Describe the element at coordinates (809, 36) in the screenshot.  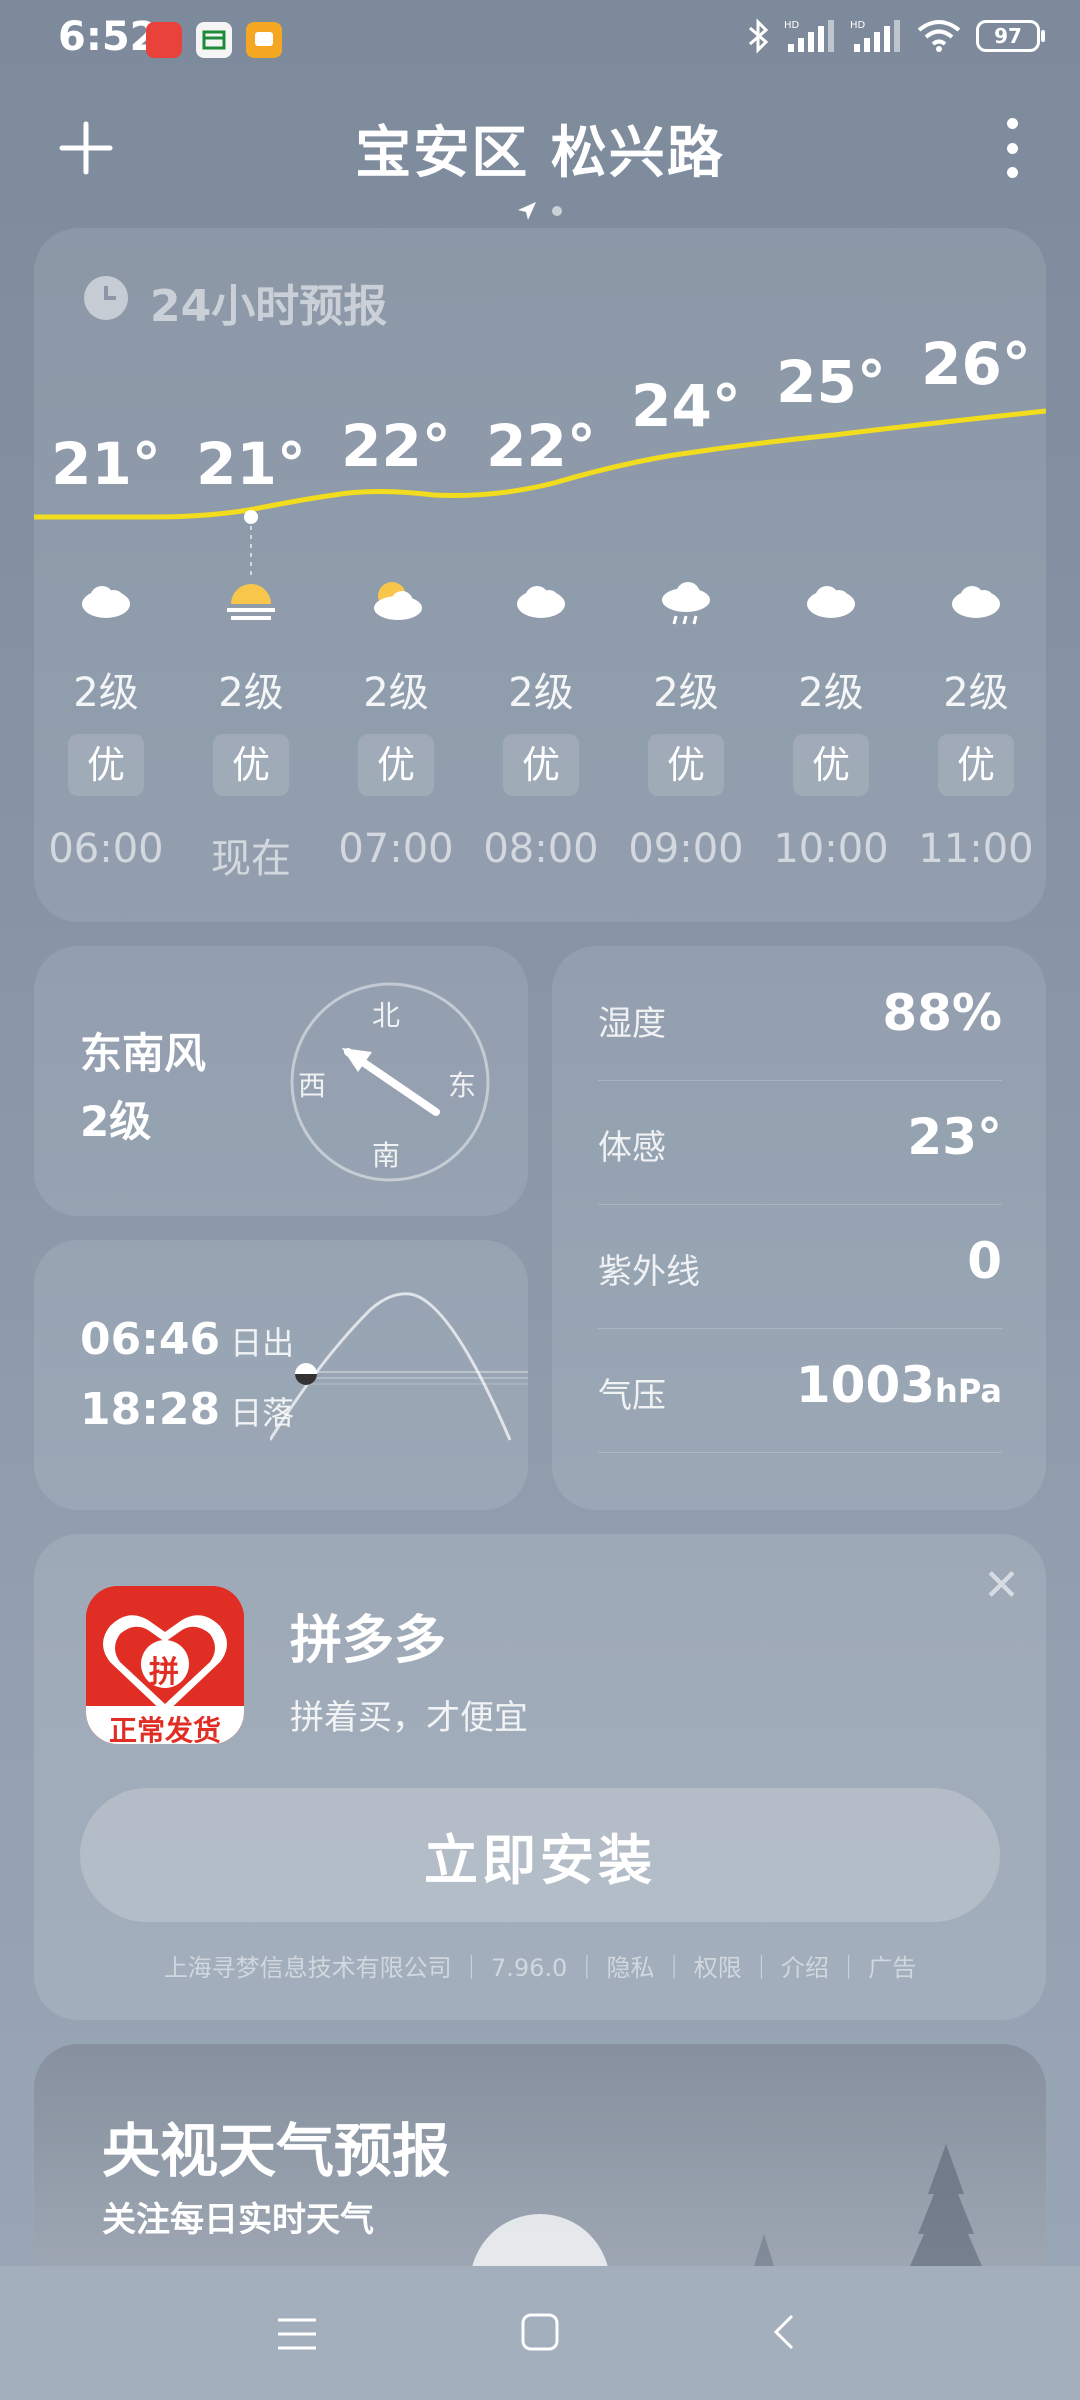
I see `signal-1-icon: HD` at that location.